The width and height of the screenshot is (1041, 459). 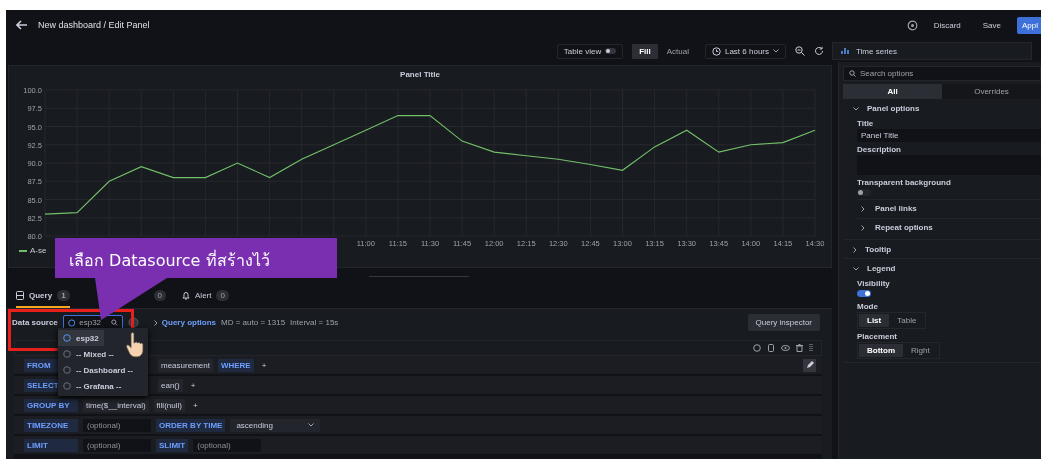 What do you see at coordinates (785, 348) in the screenshot?
I see `eye-icon` at bounding box center [785, 348].